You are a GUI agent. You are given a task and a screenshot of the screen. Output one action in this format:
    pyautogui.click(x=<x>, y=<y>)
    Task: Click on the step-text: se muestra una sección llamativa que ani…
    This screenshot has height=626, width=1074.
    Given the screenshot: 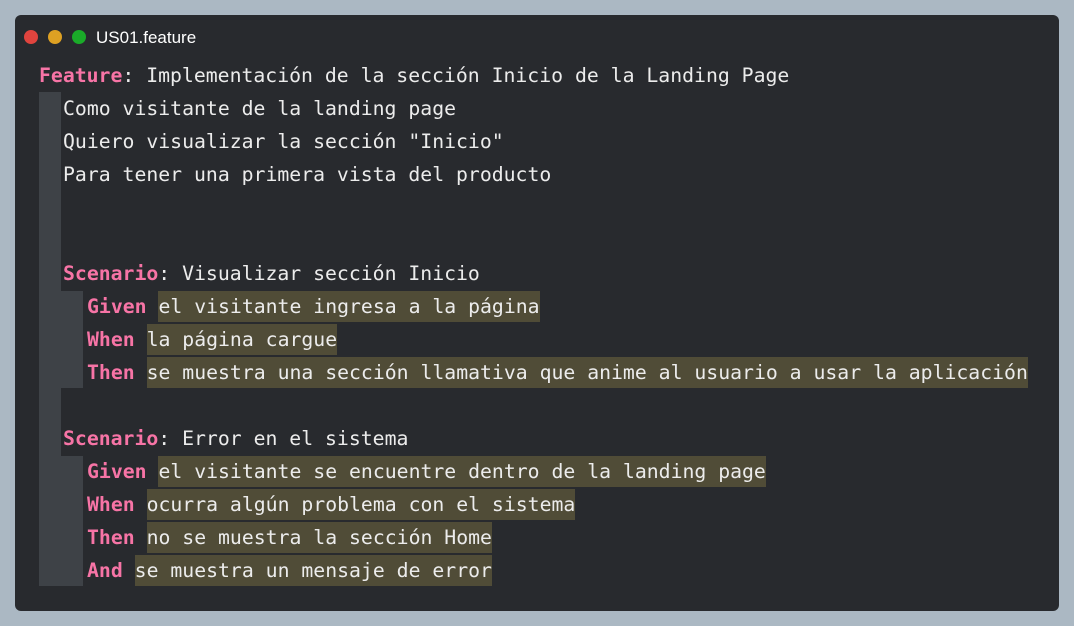 What is the action you would take?
    pyautogui.click(x=587, y=372)
    